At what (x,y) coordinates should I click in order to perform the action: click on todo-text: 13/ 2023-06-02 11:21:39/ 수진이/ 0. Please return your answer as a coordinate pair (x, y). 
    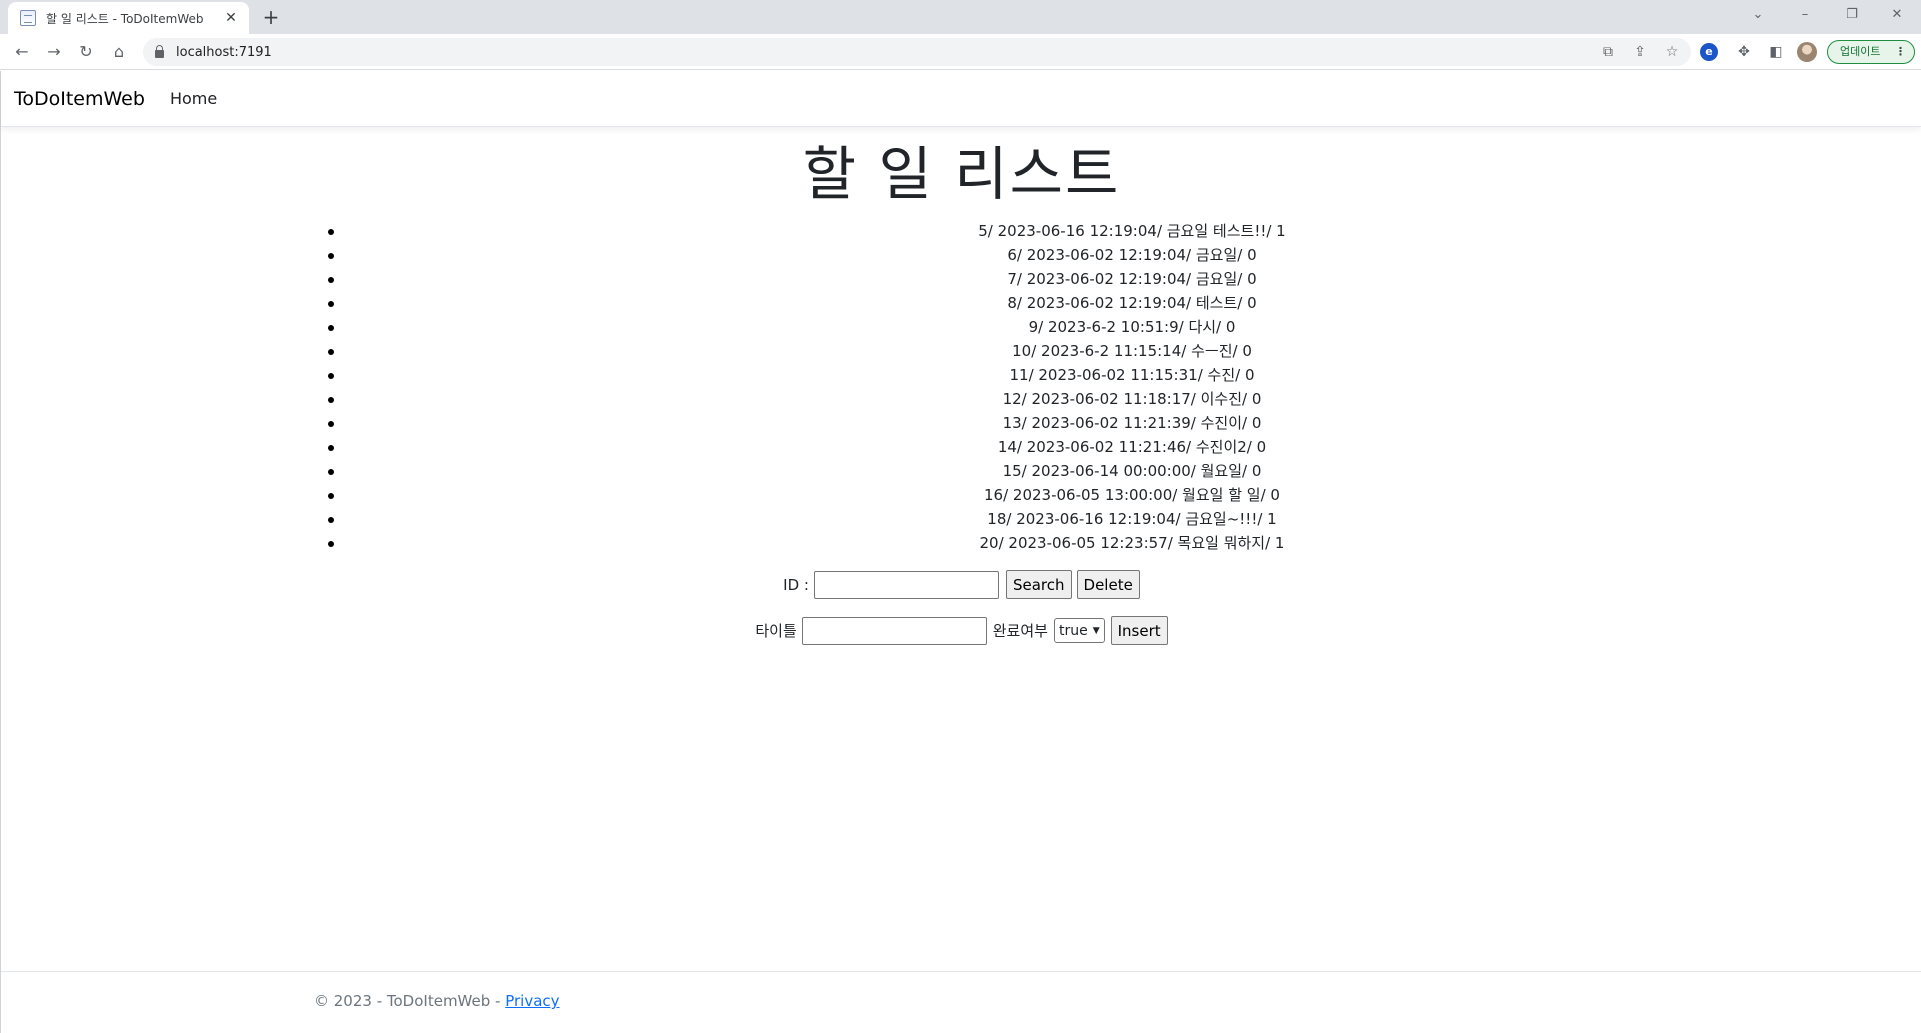
    Looking at the image, I should click on (1132, 423).